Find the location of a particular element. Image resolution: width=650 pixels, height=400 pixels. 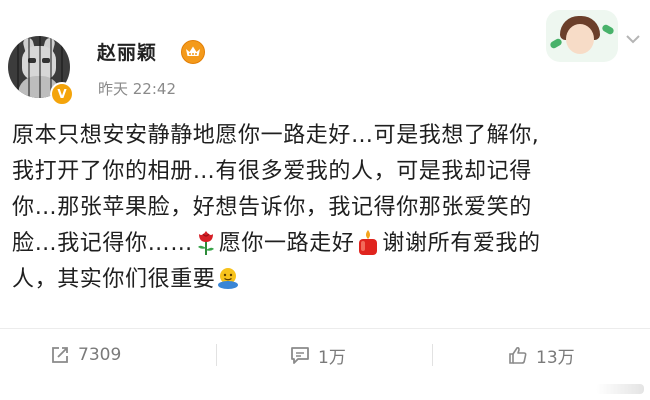

post-line-3: 你…那张苹果脸，好想告诉你，我记得你那张爱笑的 is located at coordinates (272, 207).